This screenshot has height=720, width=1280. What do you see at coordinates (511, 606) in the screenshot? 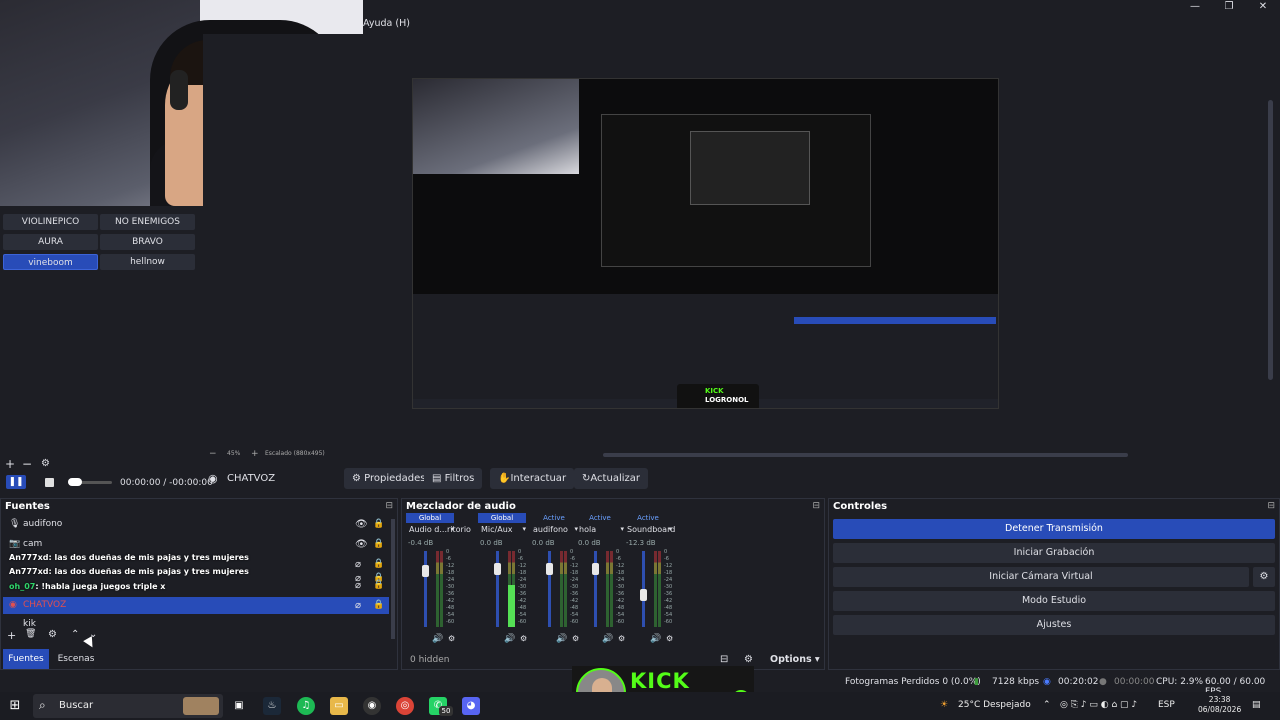
I see `level-meter-fill` at bounding box center [511, 606].